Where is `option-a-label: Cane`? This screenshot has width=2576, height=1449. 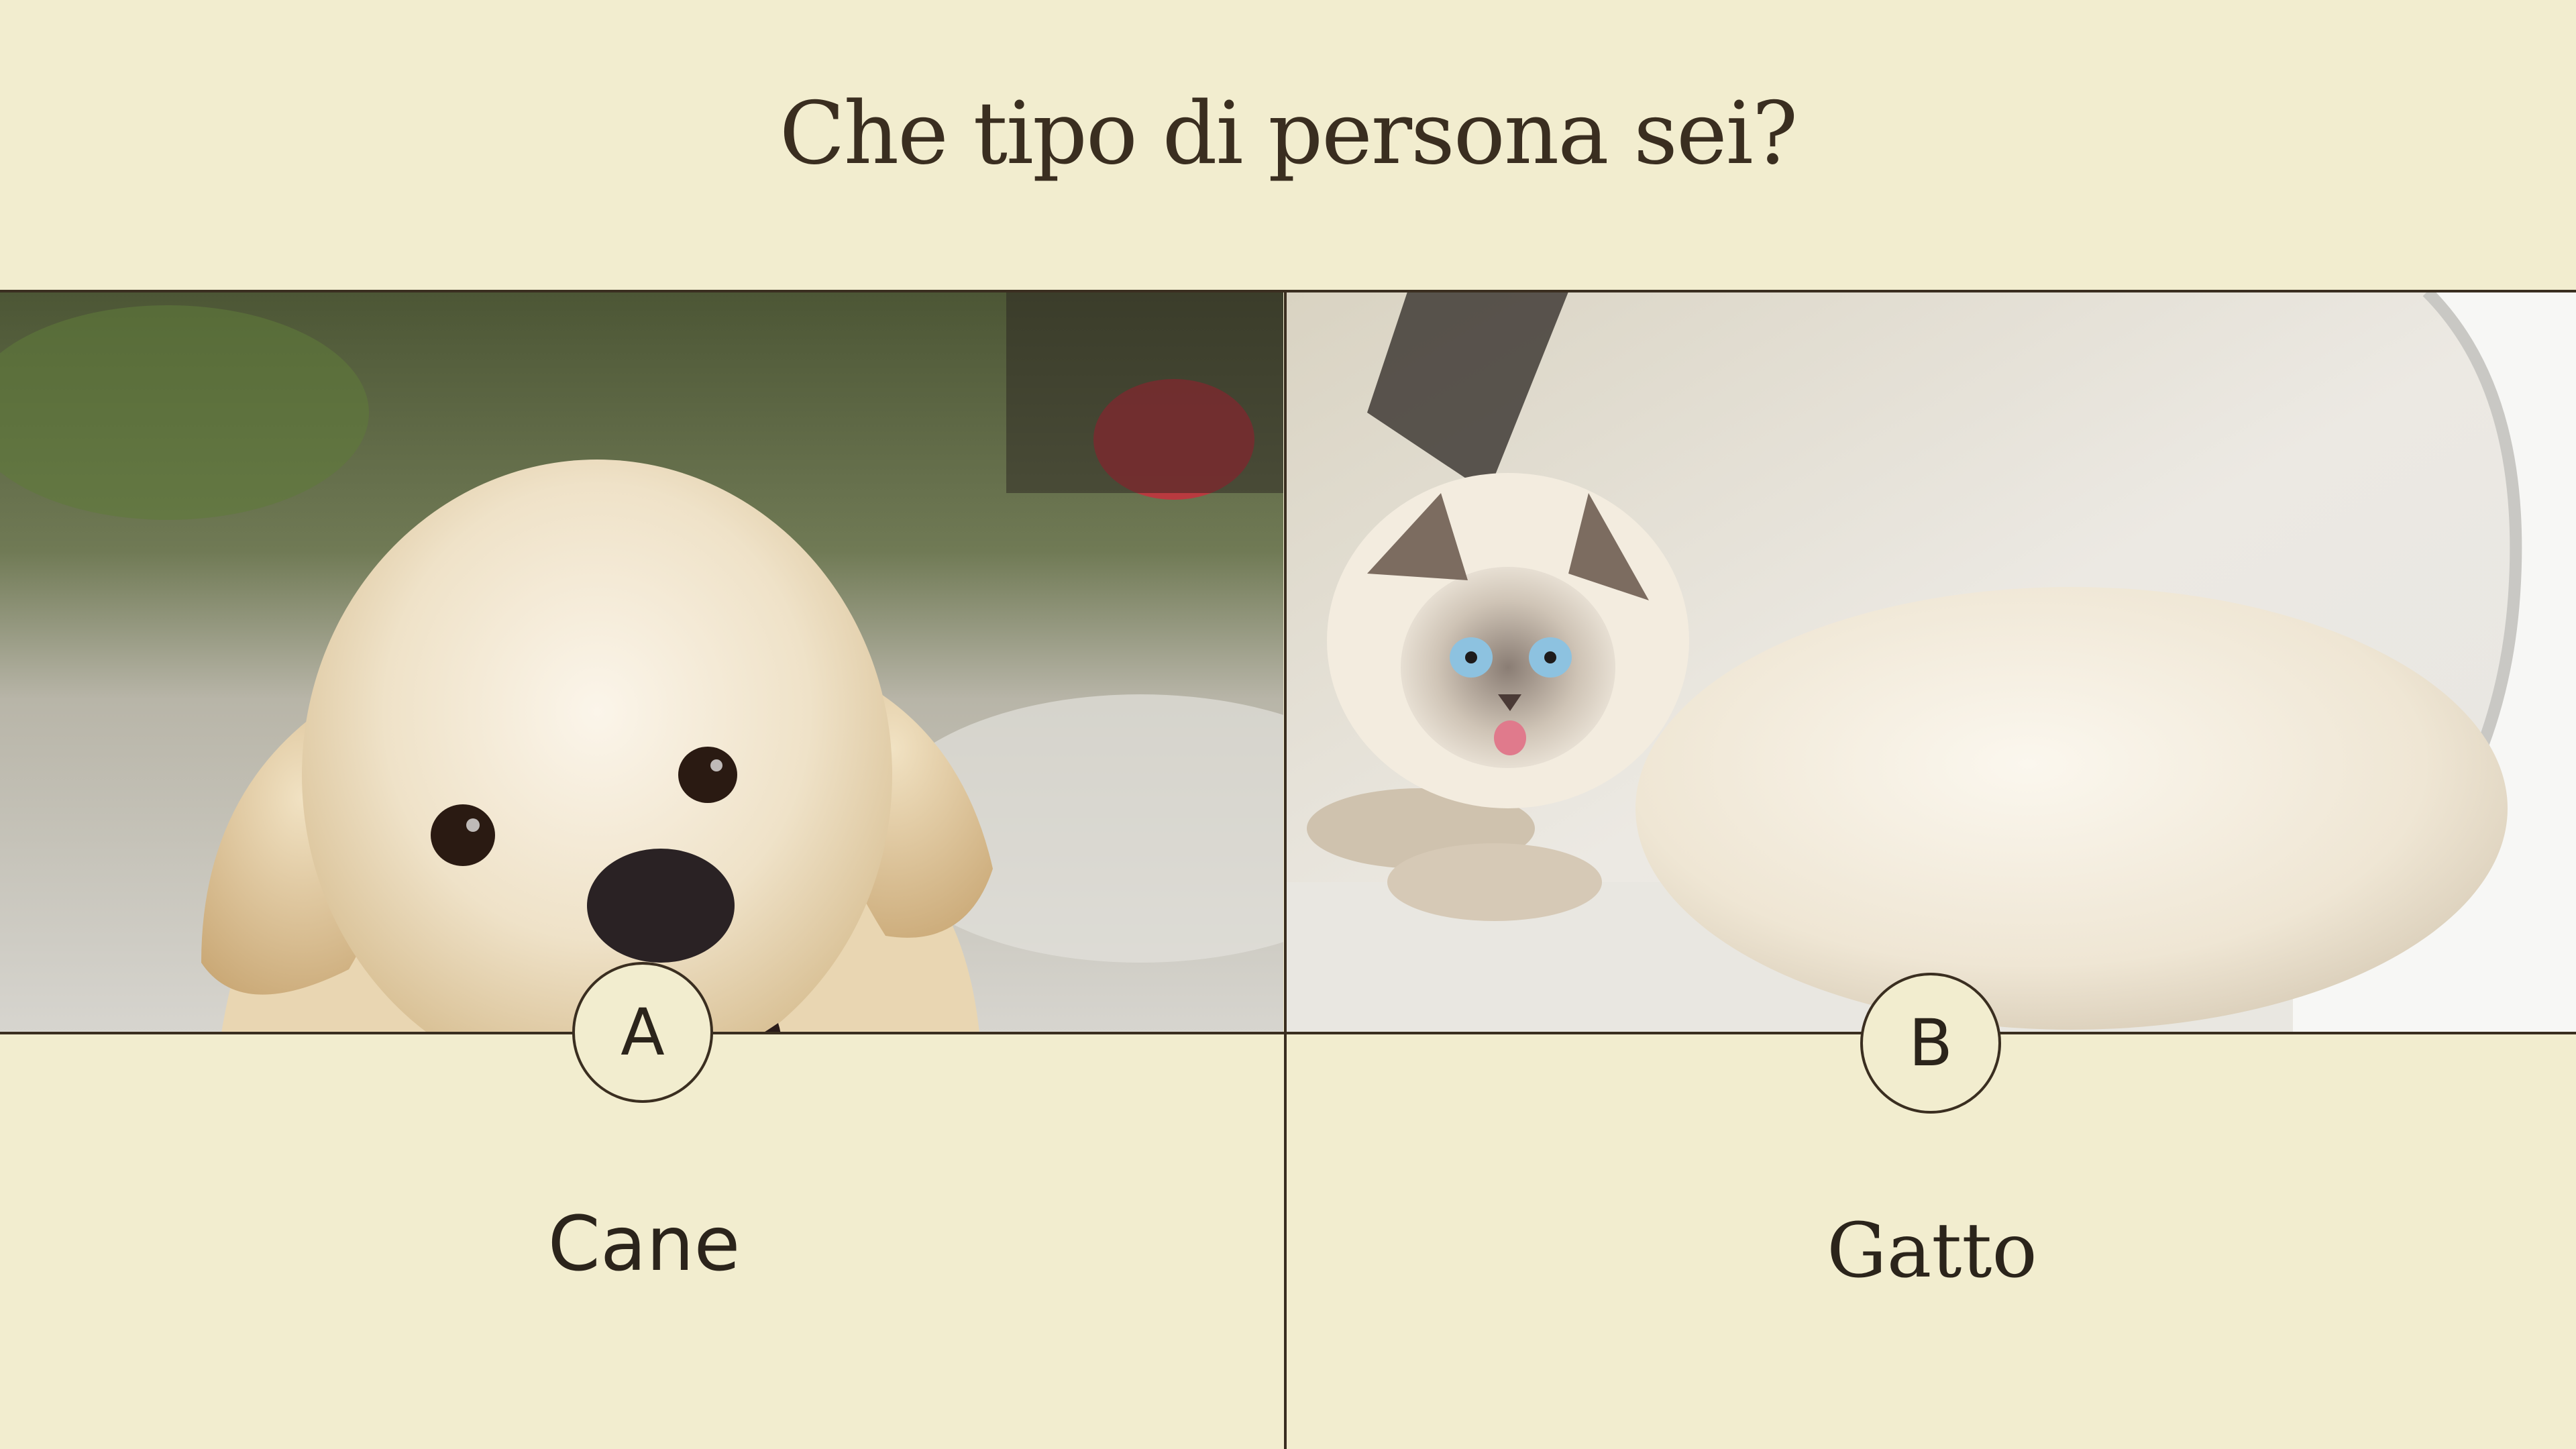
option-a-label: Cane is located at coordinates (644, 1244).